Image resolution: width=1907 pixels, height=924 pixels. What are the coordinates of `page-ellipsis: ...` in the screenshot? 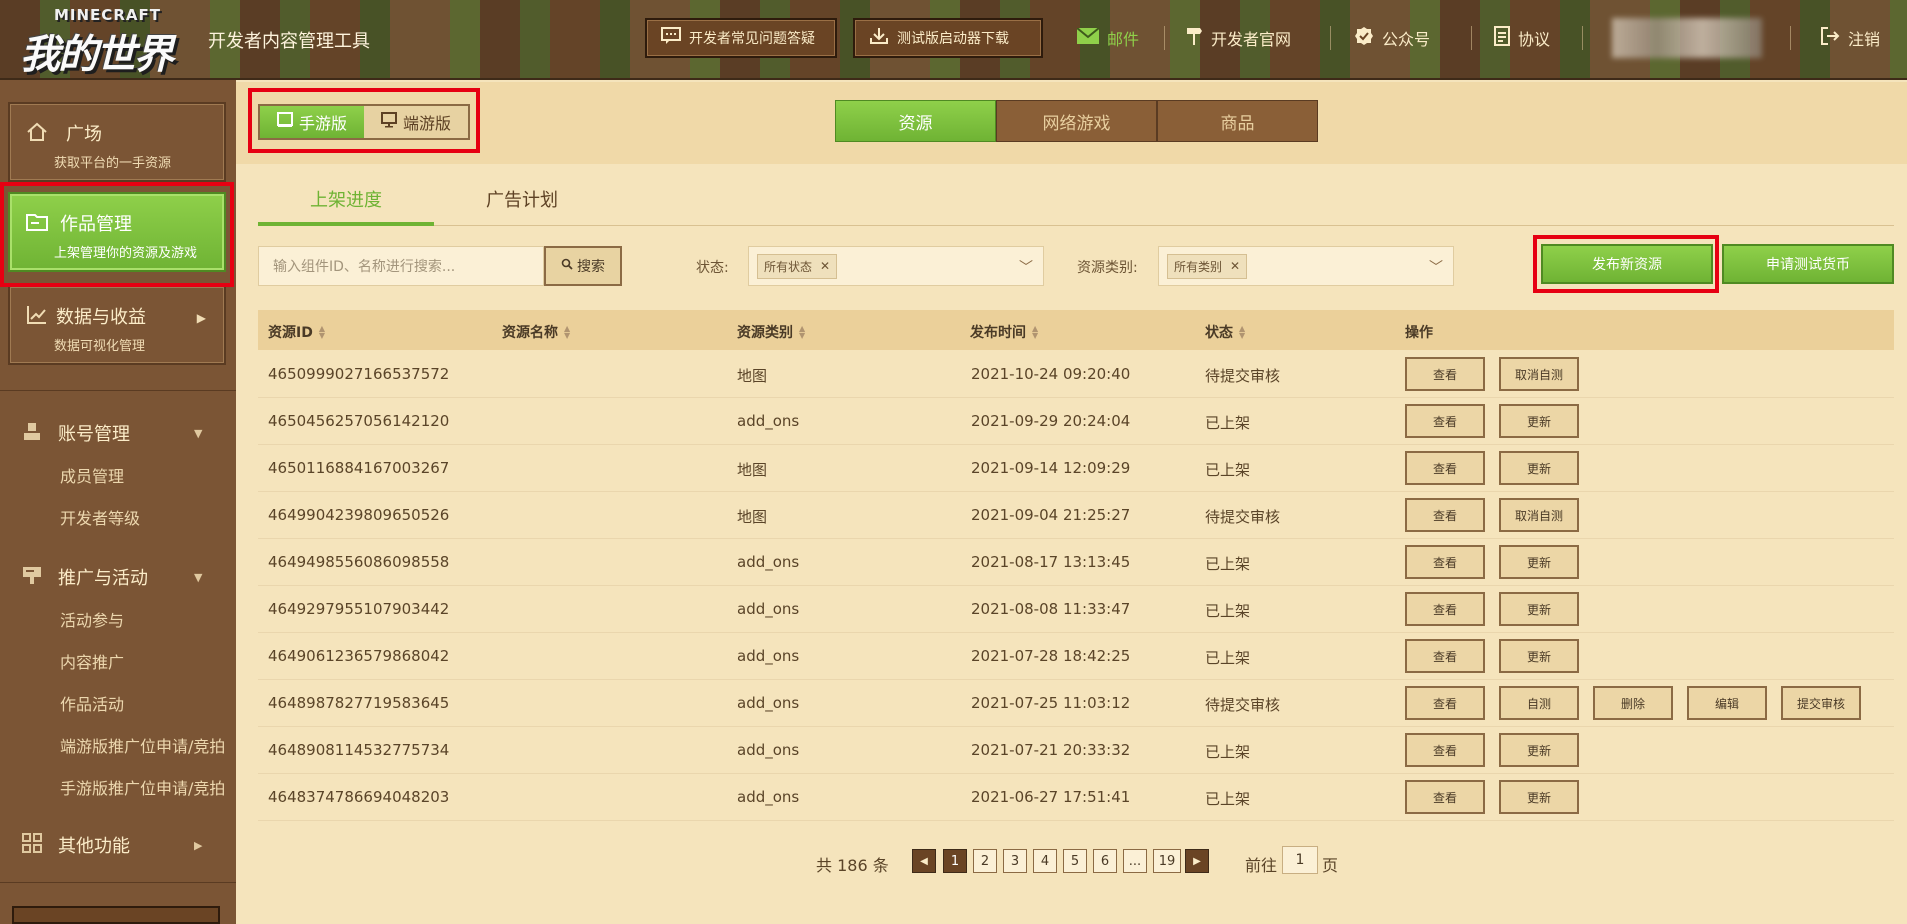 It's located at (1135, 861).